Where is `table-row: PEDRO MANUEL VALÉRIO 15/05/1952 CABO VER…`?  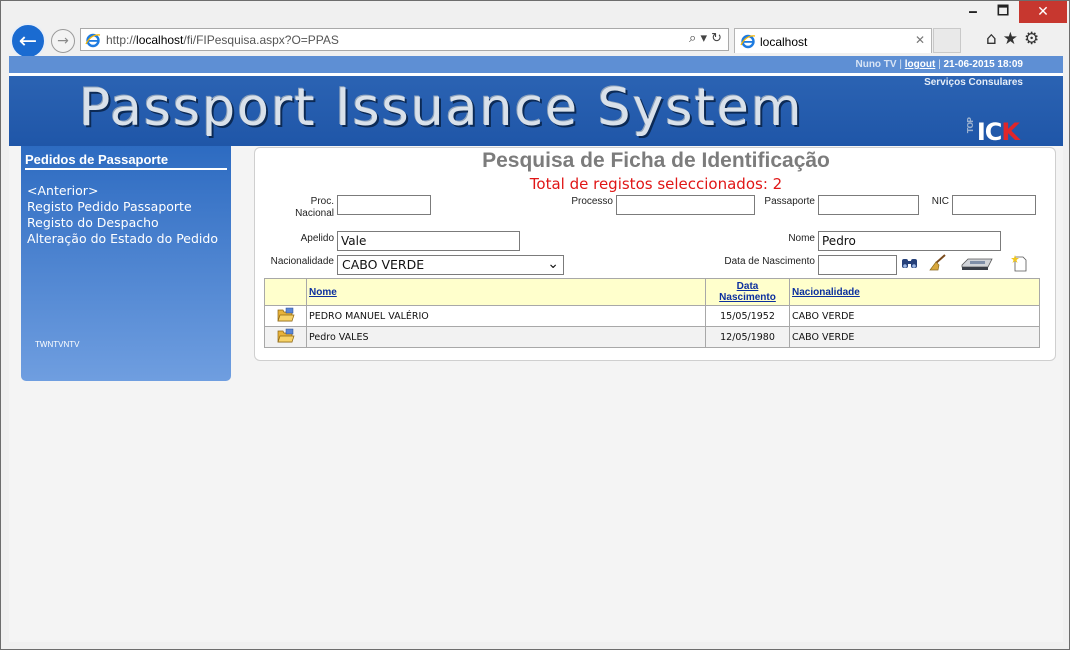
table-row: PEDRO MANUEL VALÉRIO 15/05/1952 CABO VER… is located at coordinates (652, 316).